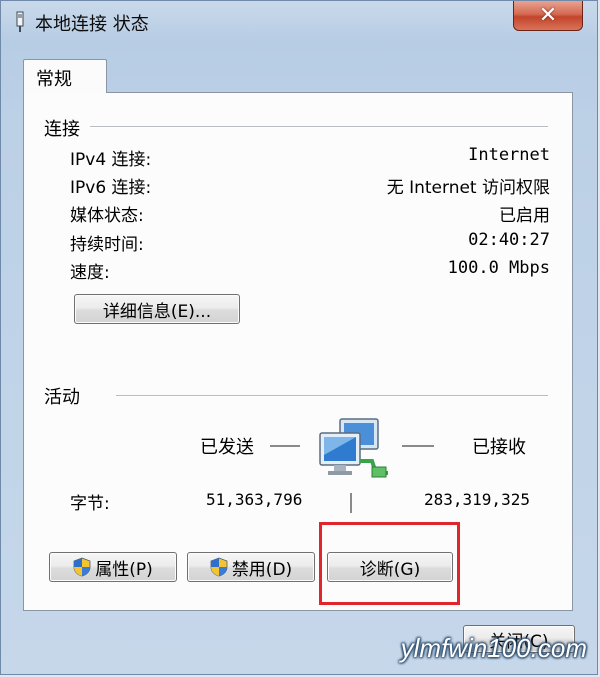  I want to click on sent-connector-line, so click(285, 446).